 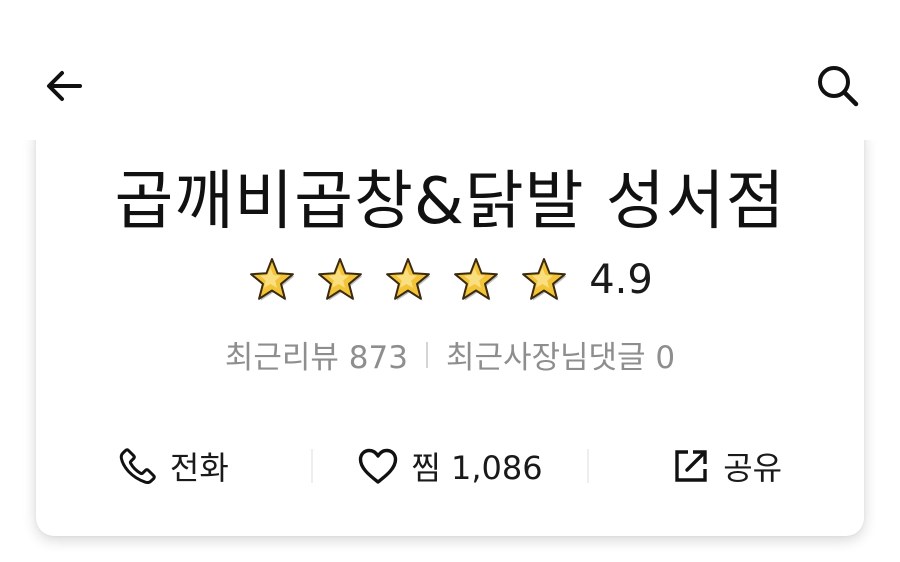 I want to click on search-button, so click(x=838, y=86).